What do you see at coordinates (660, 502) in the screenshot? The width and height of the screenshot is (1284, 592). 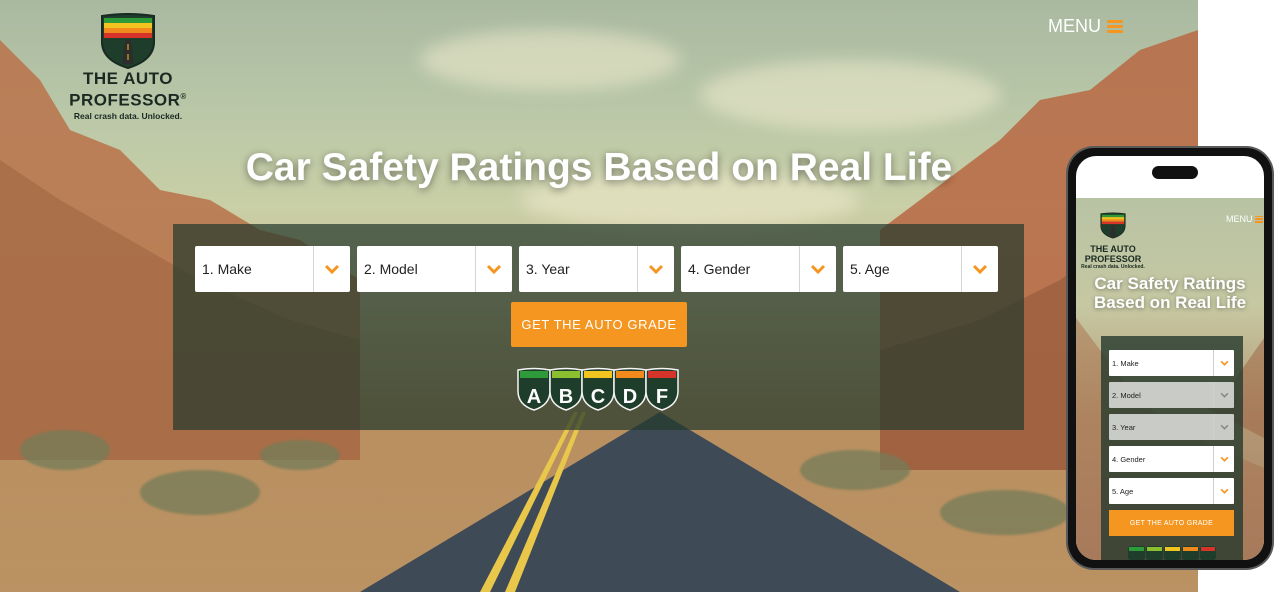 I see `road` at bounding box center [660, 502].